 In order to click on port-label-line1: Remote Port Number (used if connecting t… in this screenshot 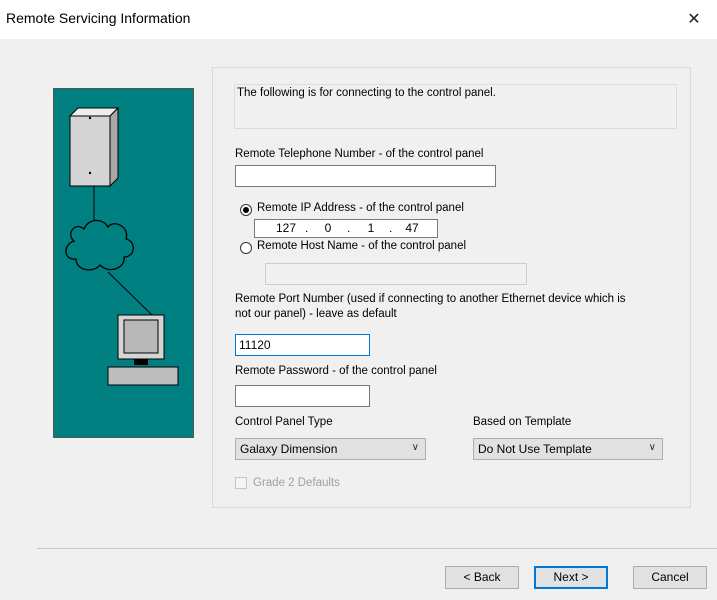, I will do `click(430, 299)`.